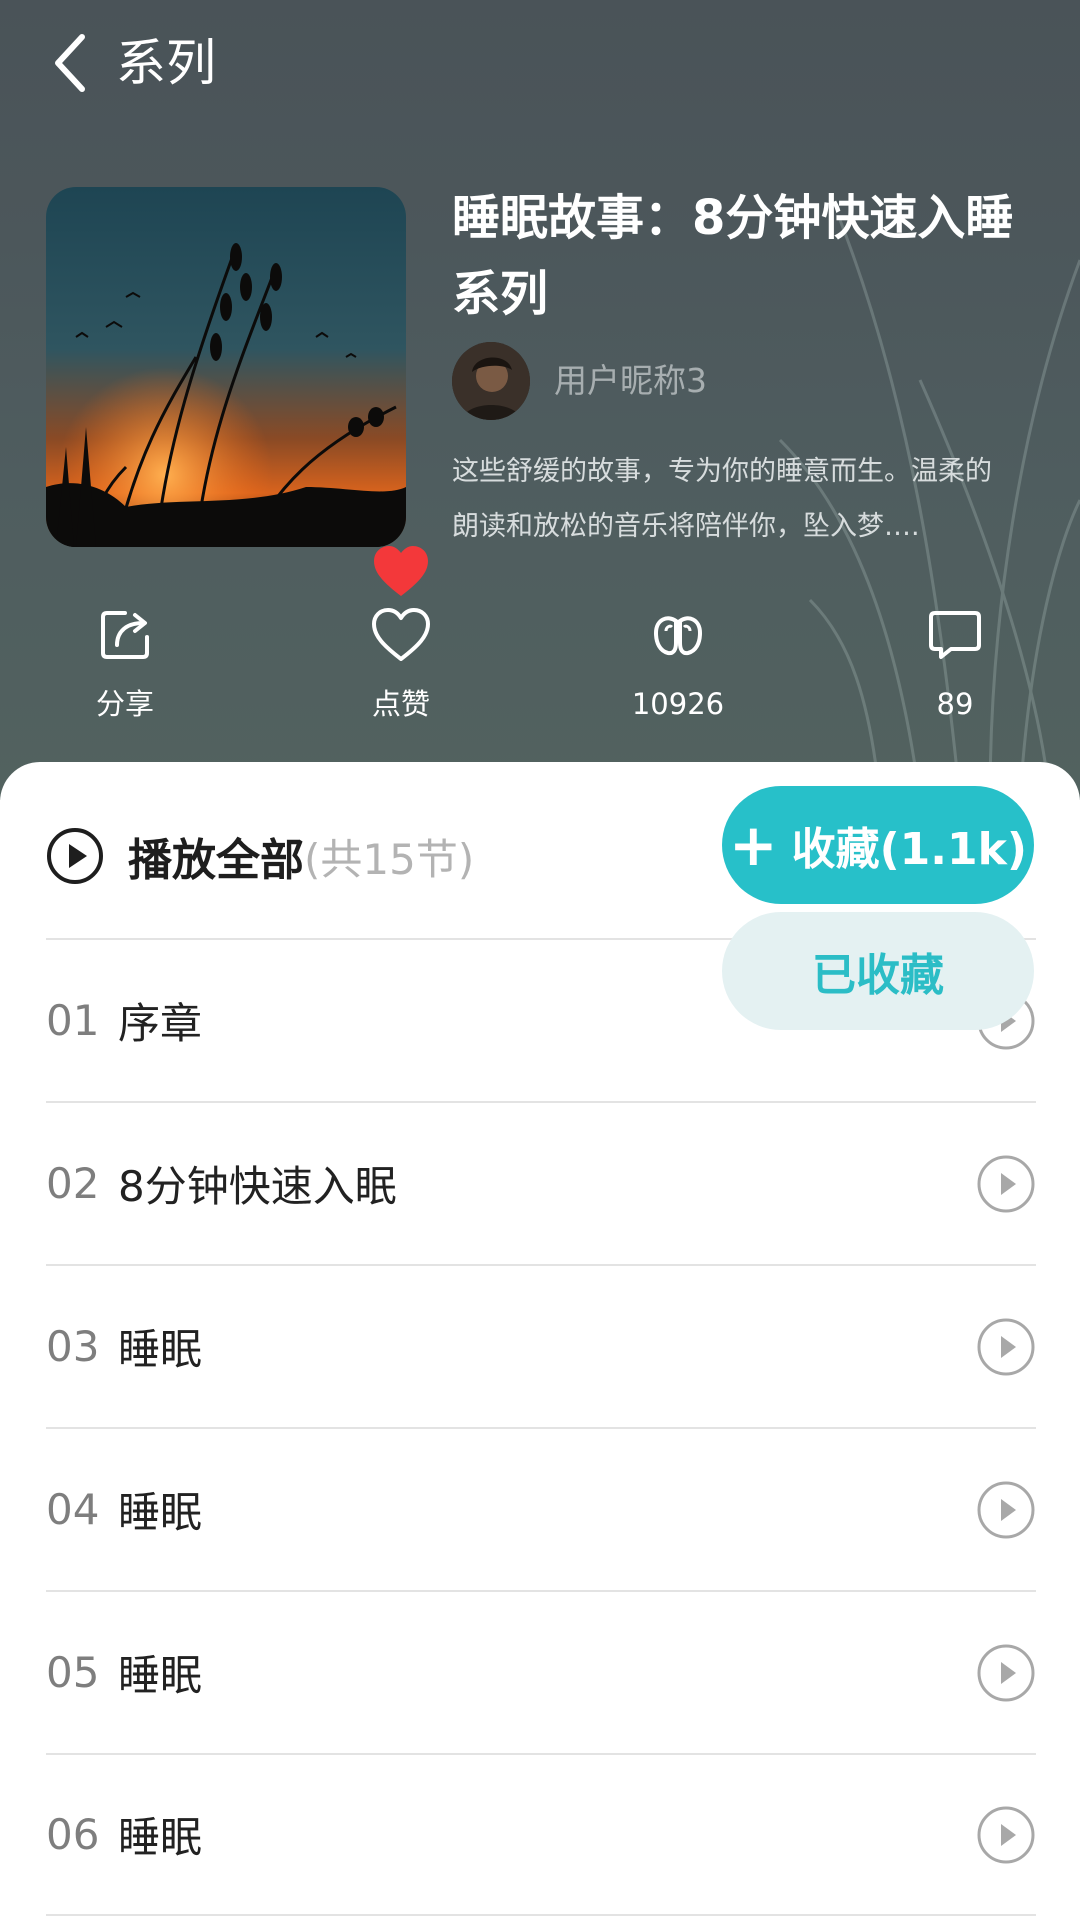 This screenshot has width=1080, height=1920. Describe the element at coordinates (678, 635) in the screenshot. I see `ear-icon` at that location.